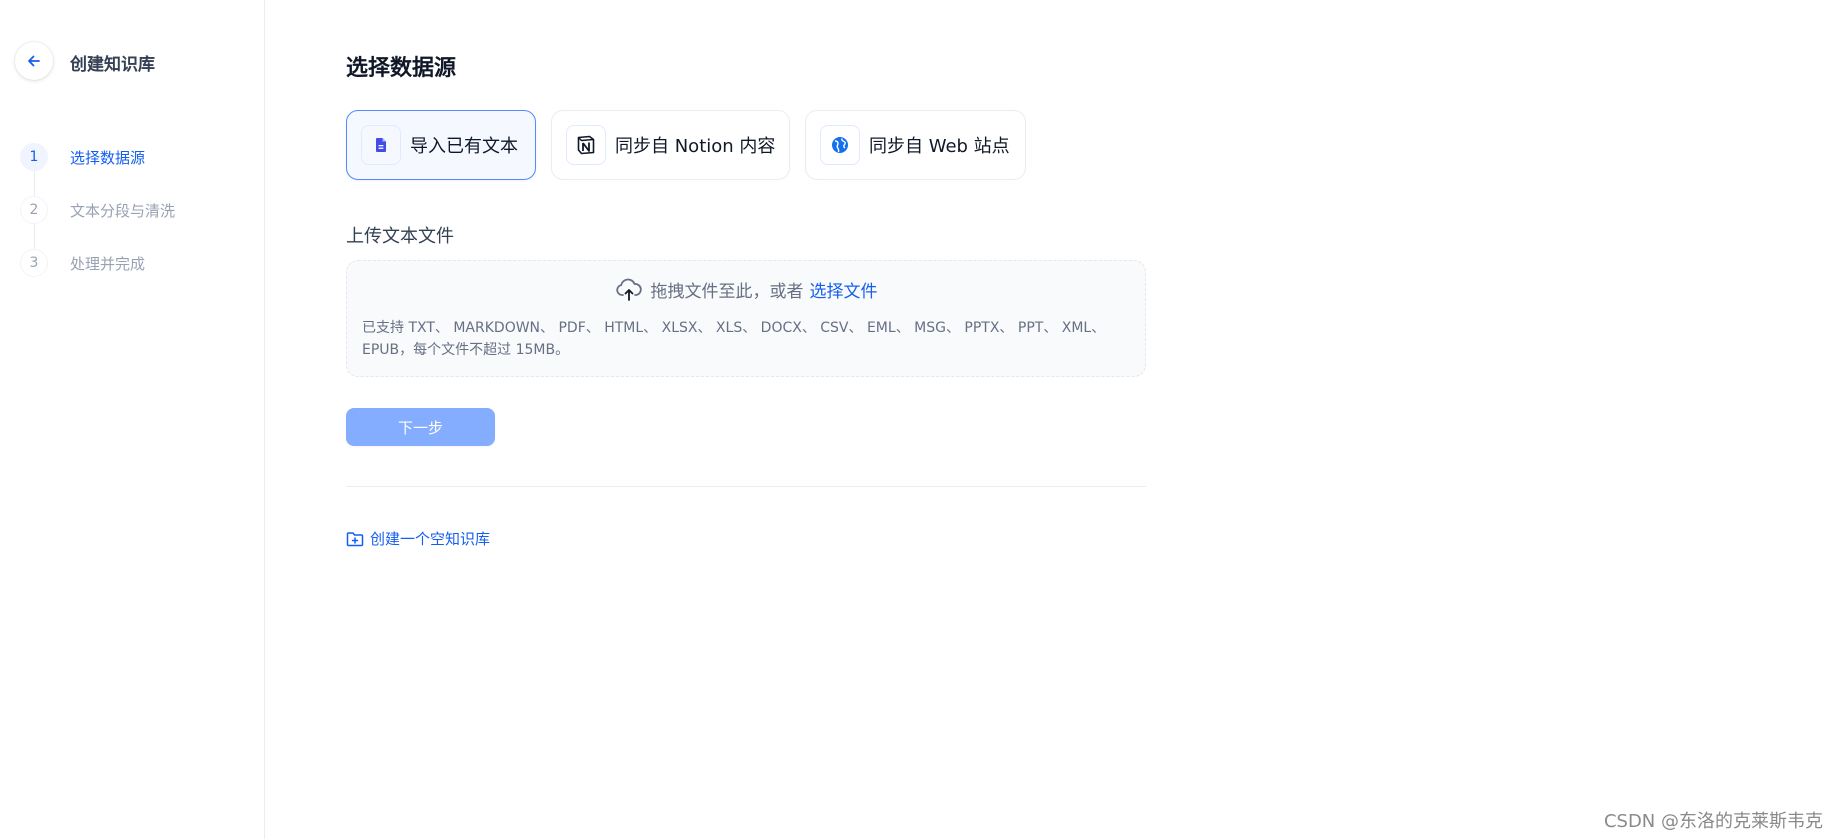 Image resolution: width=1835 pixels, height=839 pixels. I want to click on notion-icon, so click(586, 145).